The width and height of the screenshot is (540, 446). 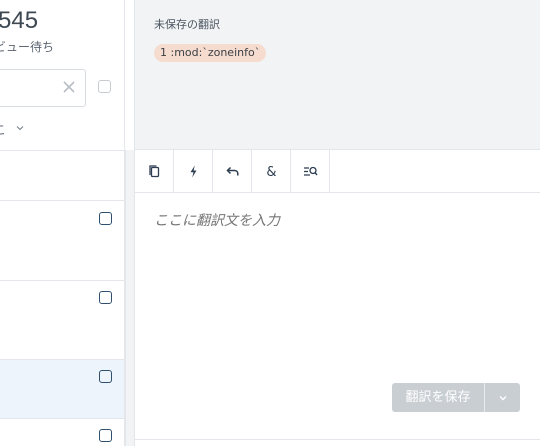 I want to click on machine-translate-button, so click(x=193, y=171).